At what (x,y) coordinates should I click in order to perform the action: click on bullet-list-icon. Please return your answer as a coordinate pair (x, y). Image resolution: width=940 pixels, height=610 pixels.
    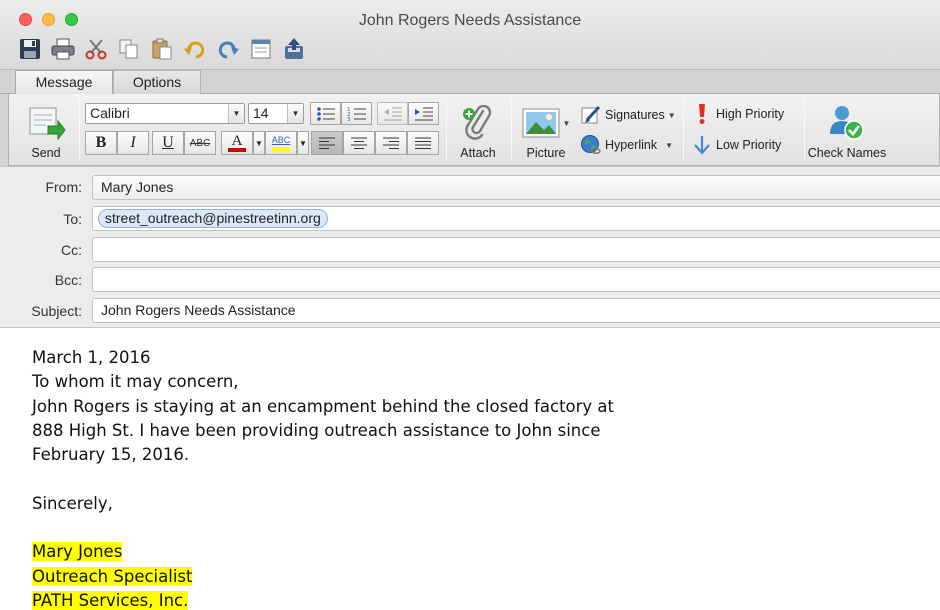
    Looking at the image, I should click on (325, 113).